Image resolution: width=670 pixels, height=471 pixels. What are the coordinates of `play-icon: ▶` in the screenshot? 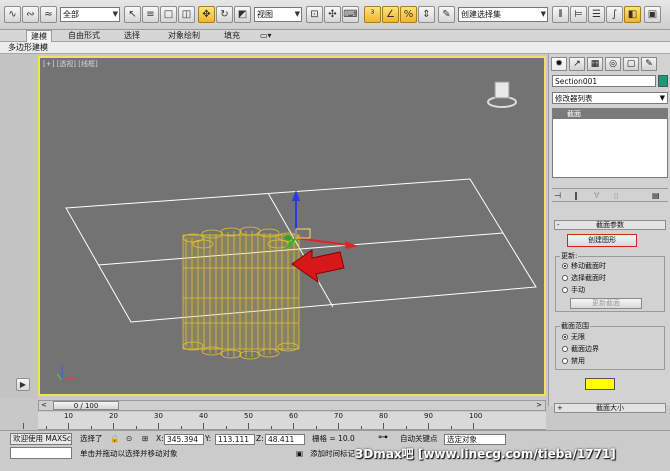 It's located at (23, 384).